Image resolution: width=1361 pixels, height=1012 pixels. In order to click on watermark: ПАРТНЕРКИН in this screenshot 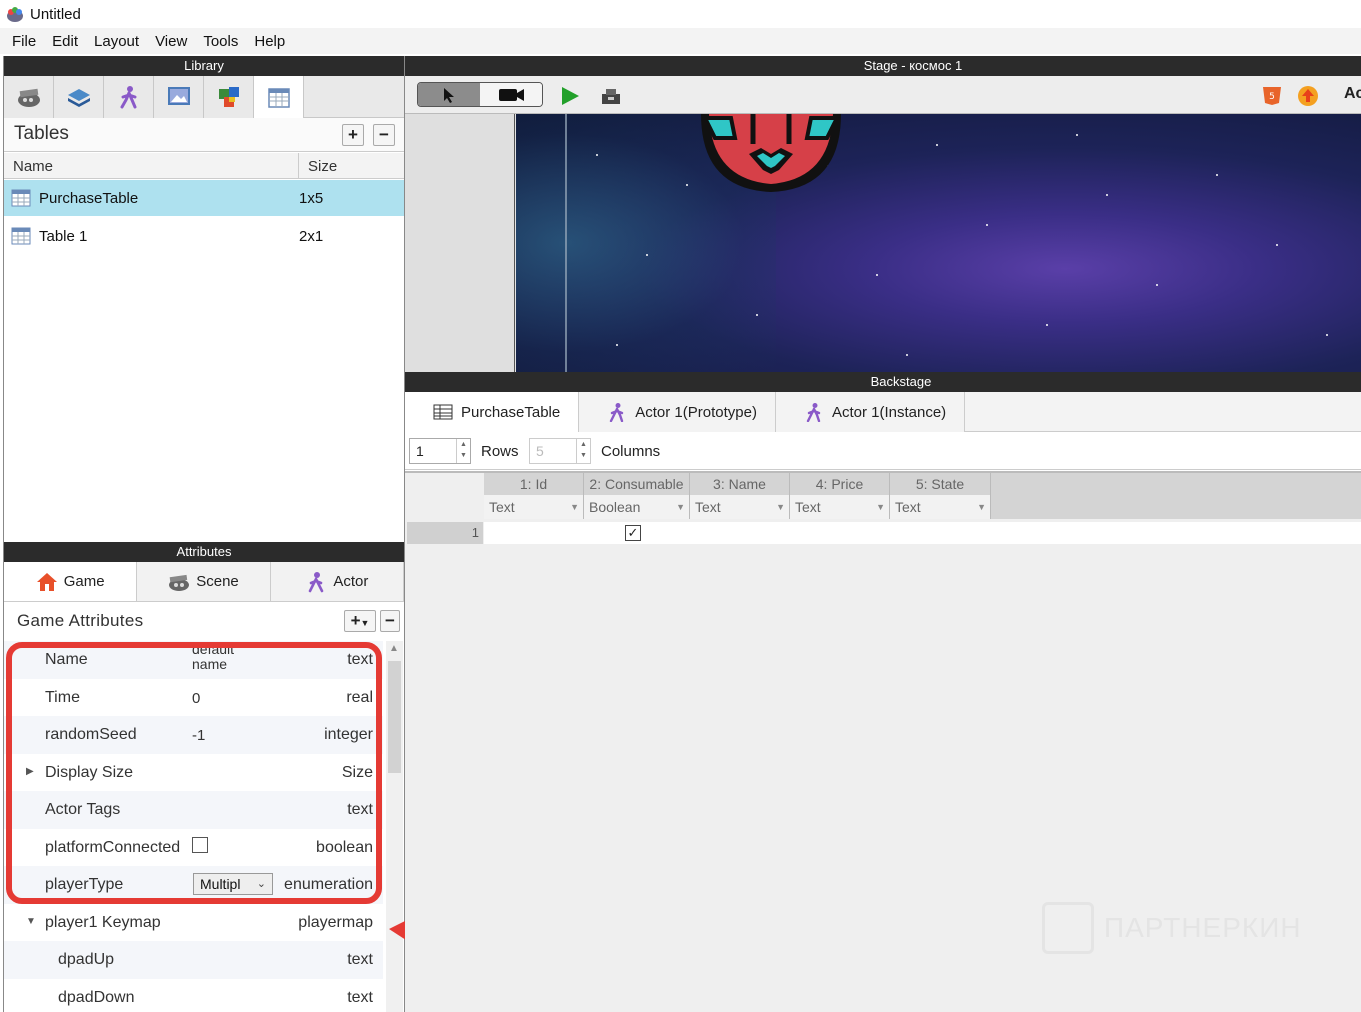, I will do `click(1172, 928)`.